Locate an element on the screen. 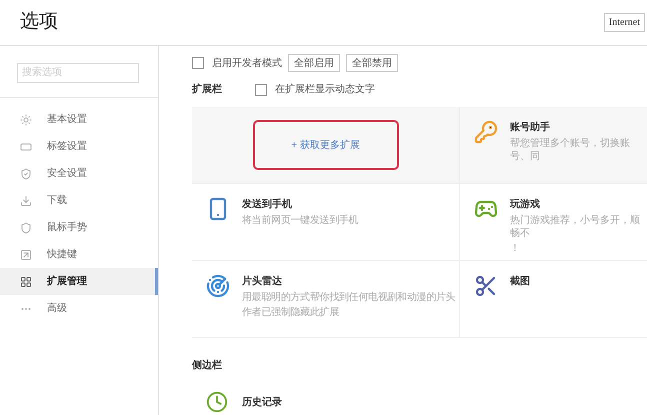 Image resolution: width=647 pixels, height=415 pixels. sidebar-item: 标签设置 is located at coordinates (79, 146).